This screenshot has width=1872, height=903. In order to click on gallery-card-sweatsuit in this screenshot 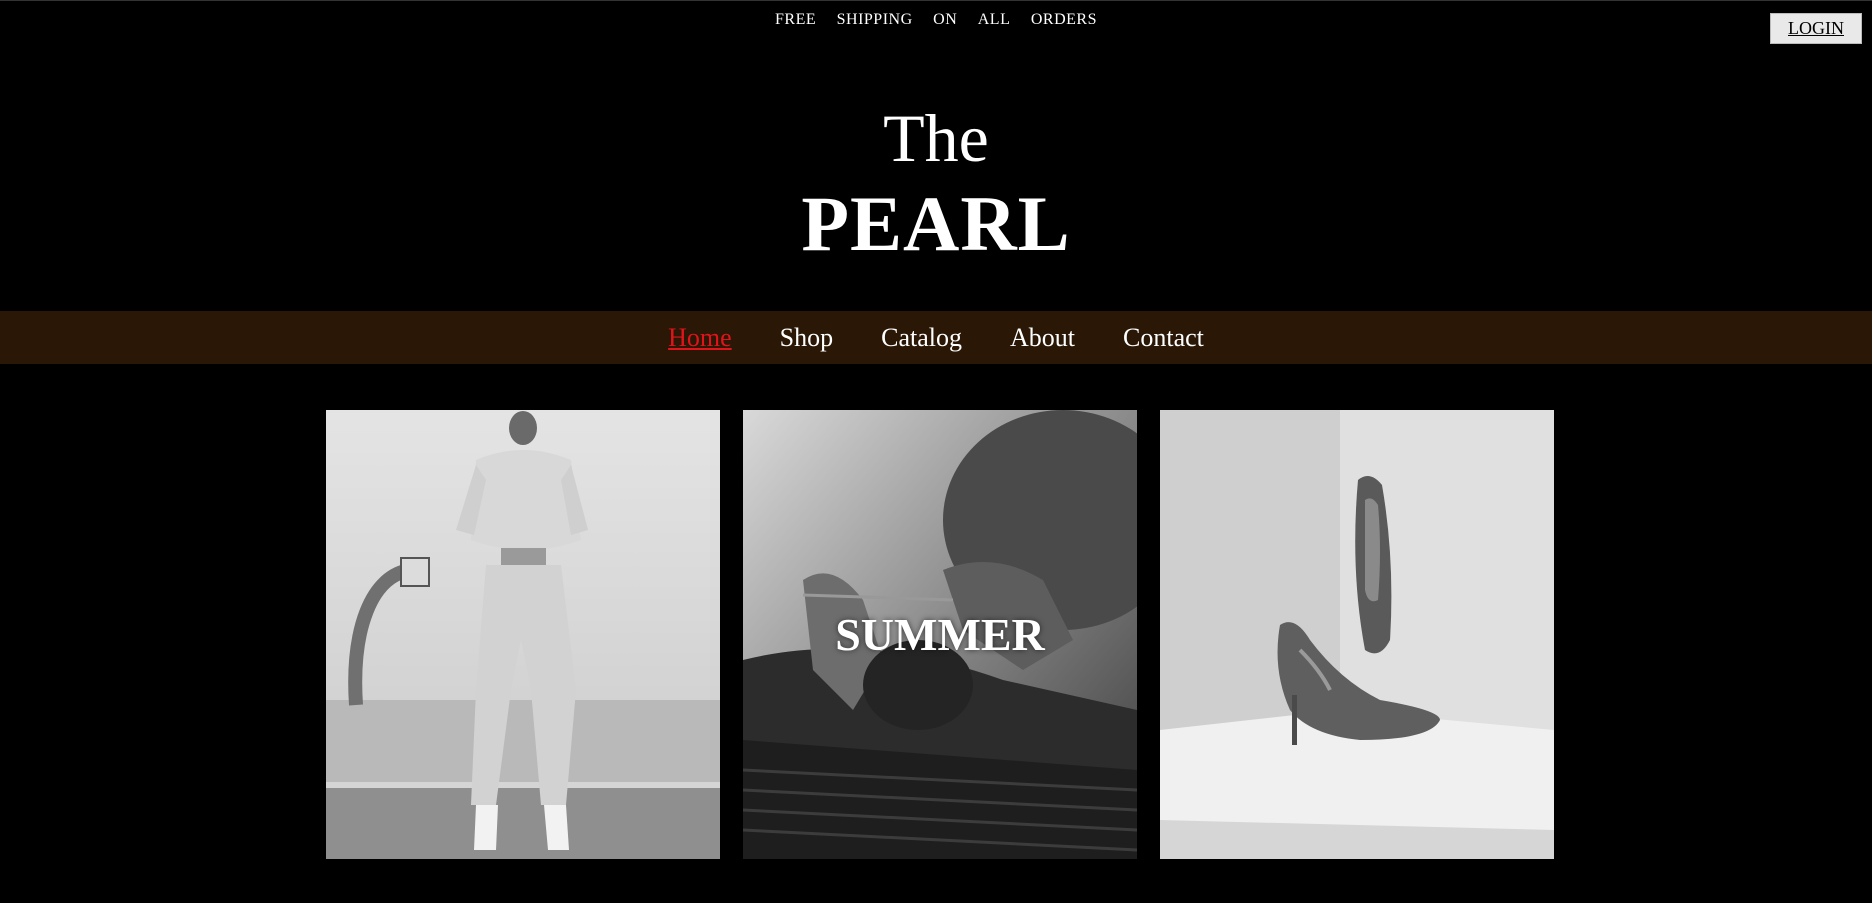, I will do `click(523, 634)`.